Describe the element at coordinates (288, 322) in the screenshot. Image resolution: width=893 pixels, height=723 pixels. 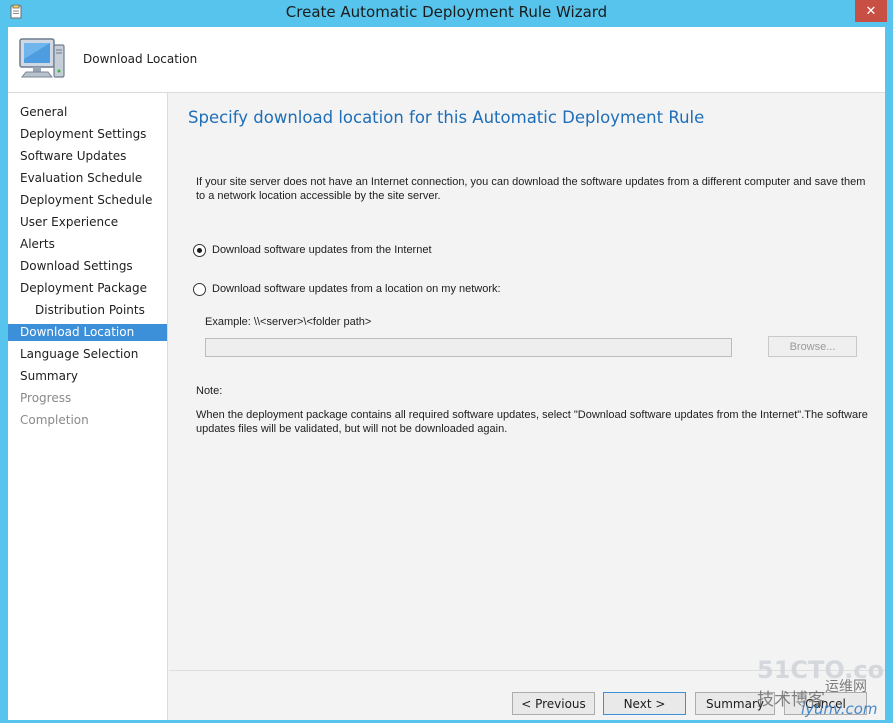
I see `path-example-text: Example: \\<server>\<folder path>` at that location.